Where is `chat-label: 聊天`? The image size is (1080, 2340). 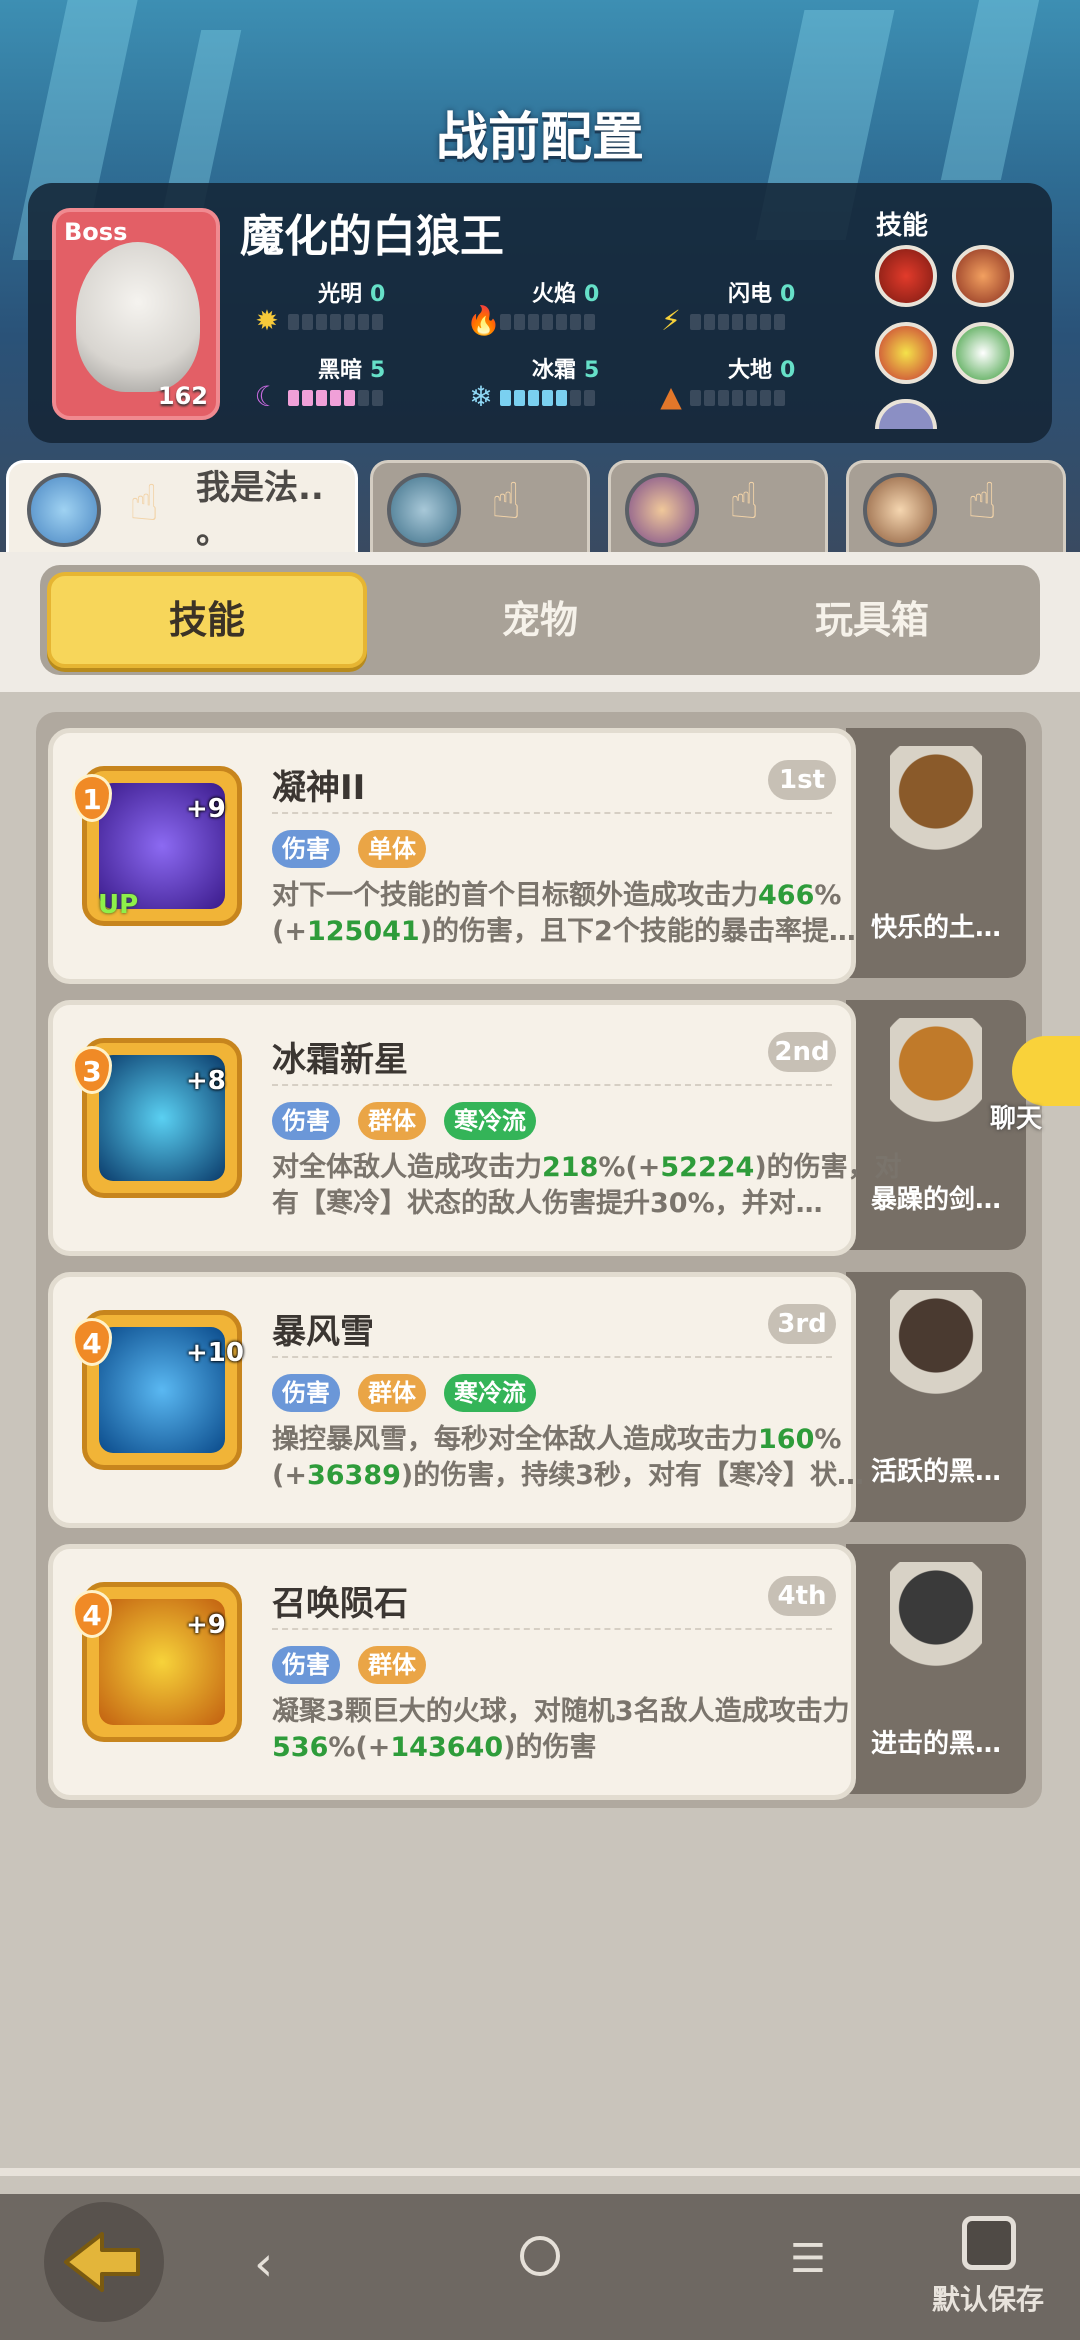 chat-label: 聊天 is located at coordinates (1016, 1116).